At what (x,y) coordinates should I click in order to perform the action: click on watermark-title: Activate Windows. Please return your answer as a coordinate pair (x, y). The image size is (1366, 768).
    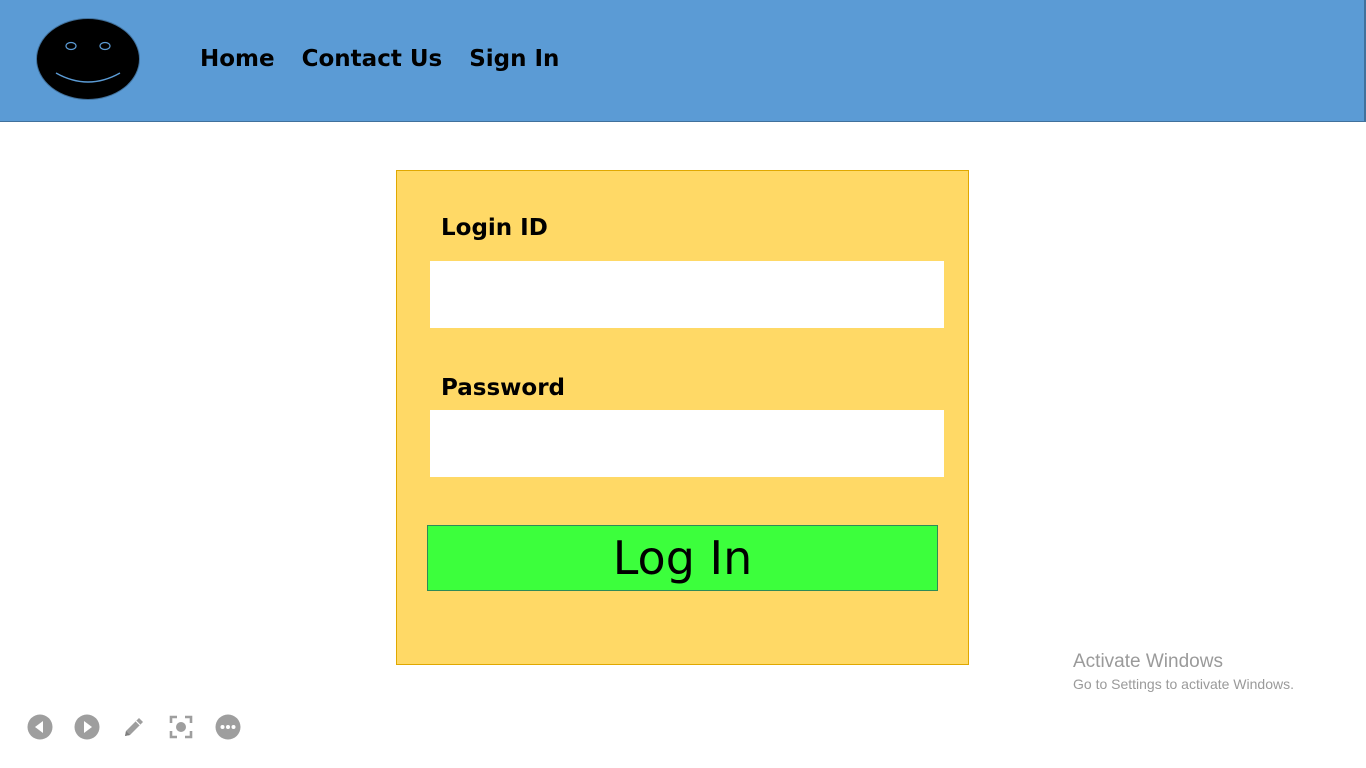
    Looking at the image, I should click on (1148, 661).